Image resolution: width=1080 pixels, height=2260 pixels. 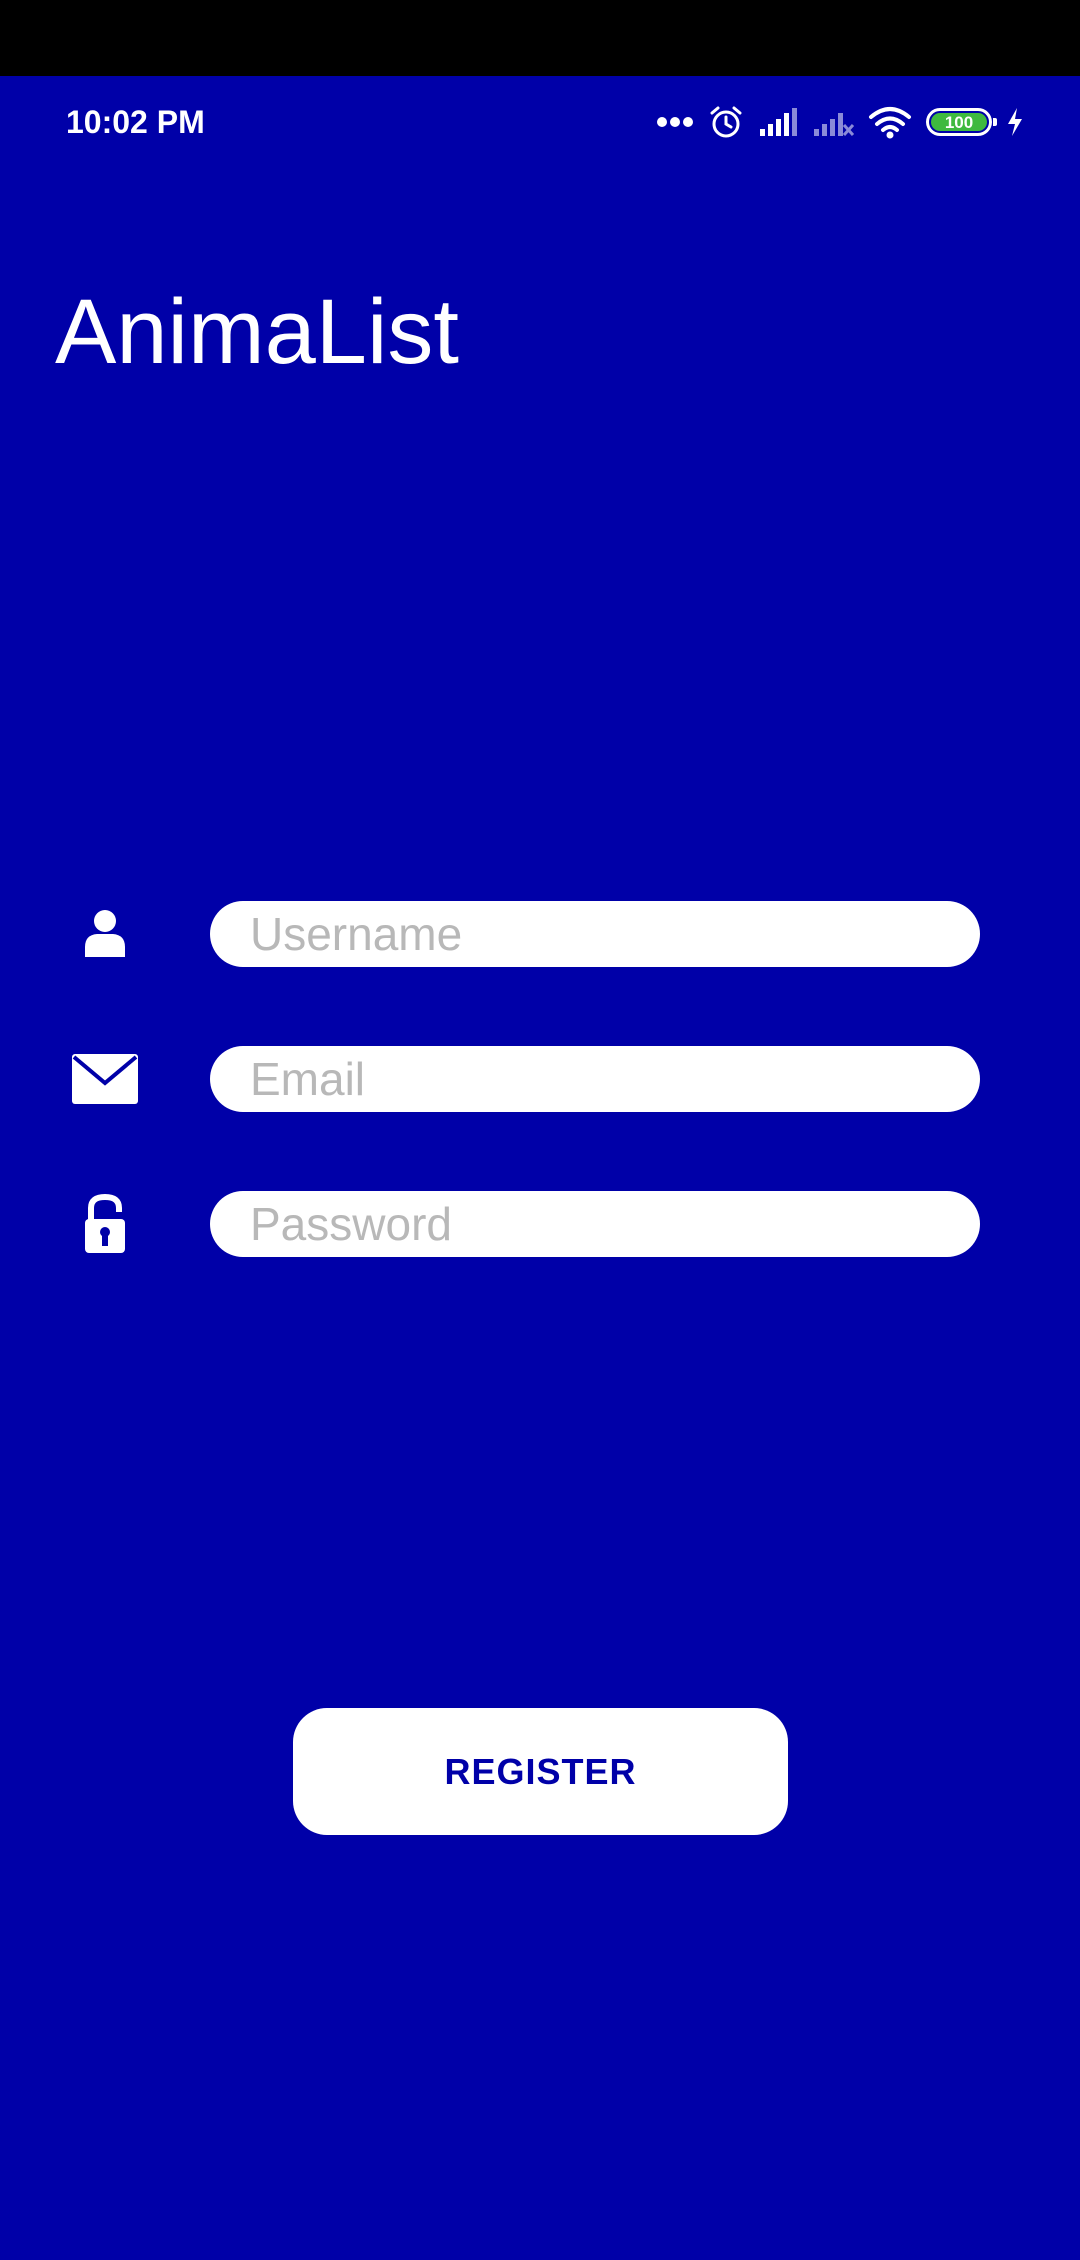 I want to click on username-row, so click(x=540, y=934).